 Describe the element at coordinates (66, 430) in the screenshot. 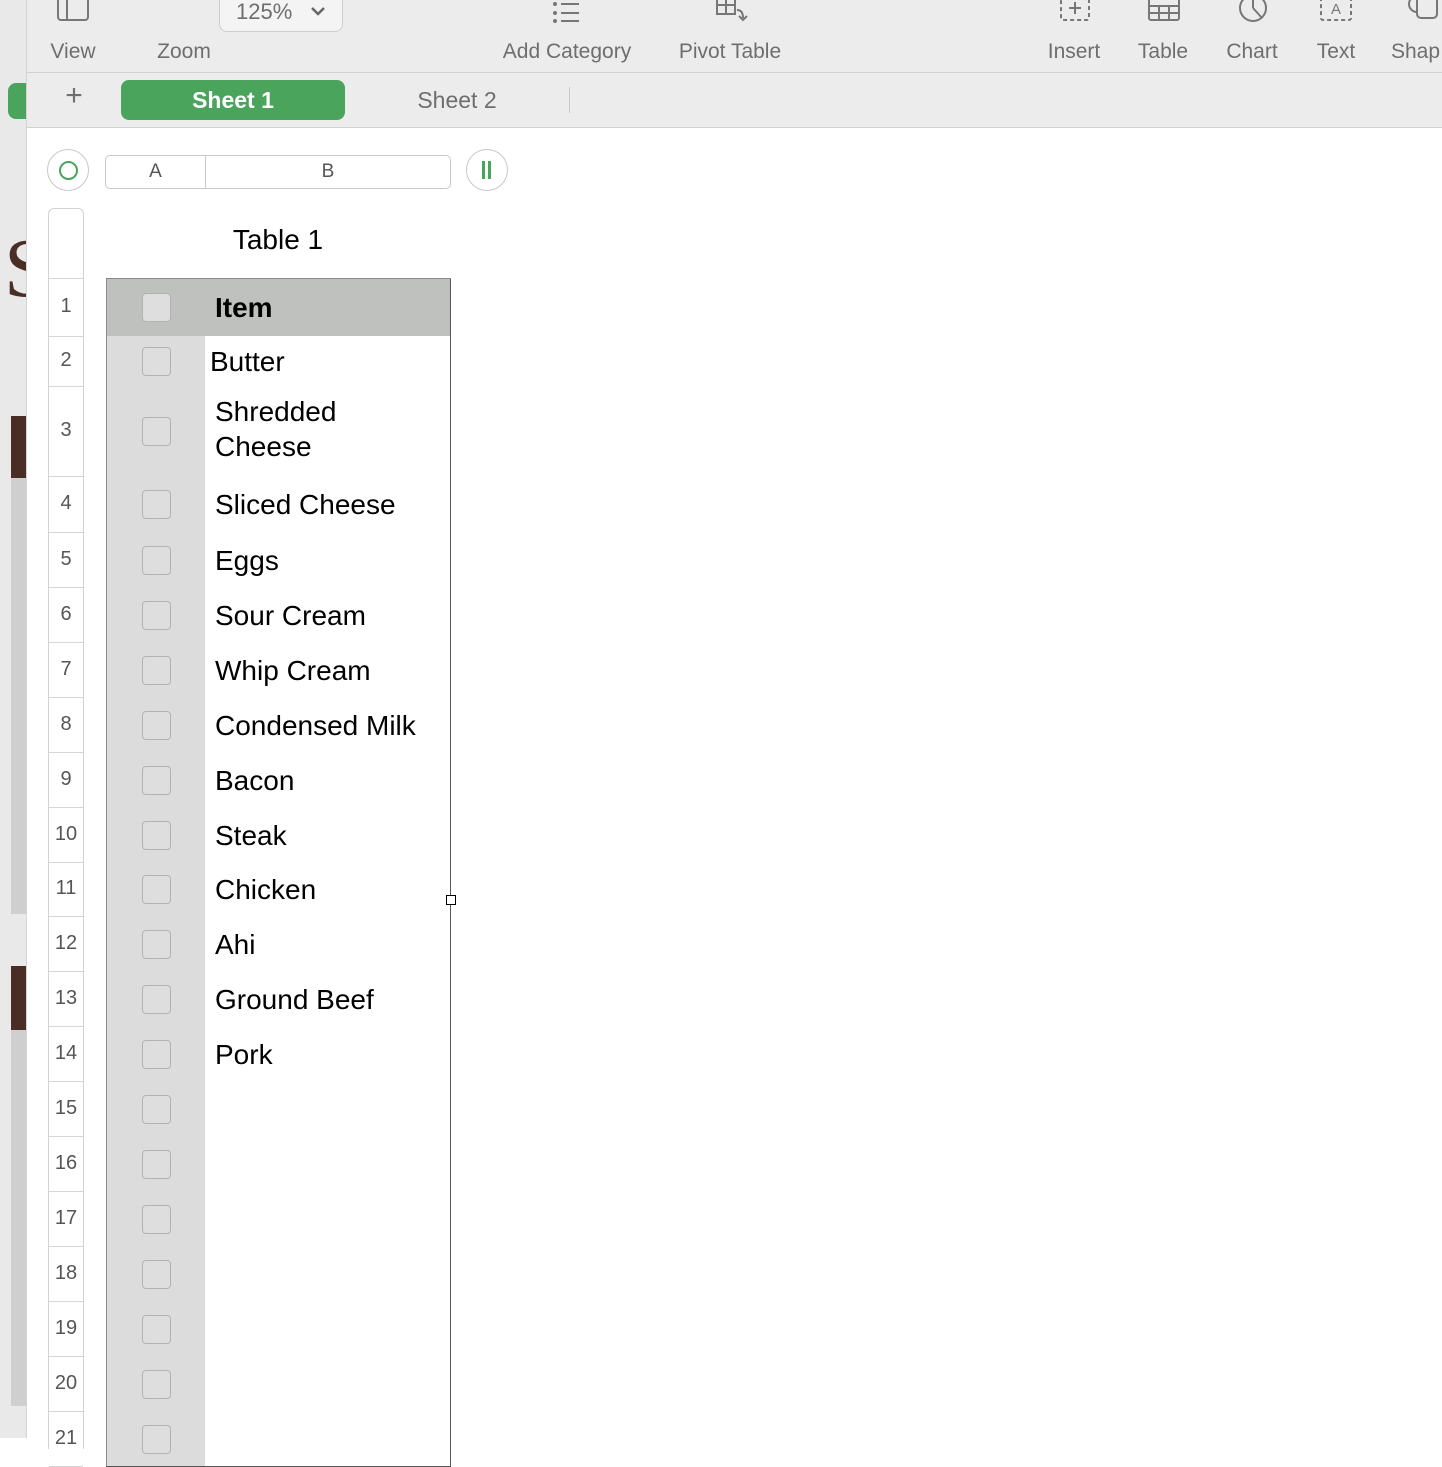

I see `row-number: 3` at that location.